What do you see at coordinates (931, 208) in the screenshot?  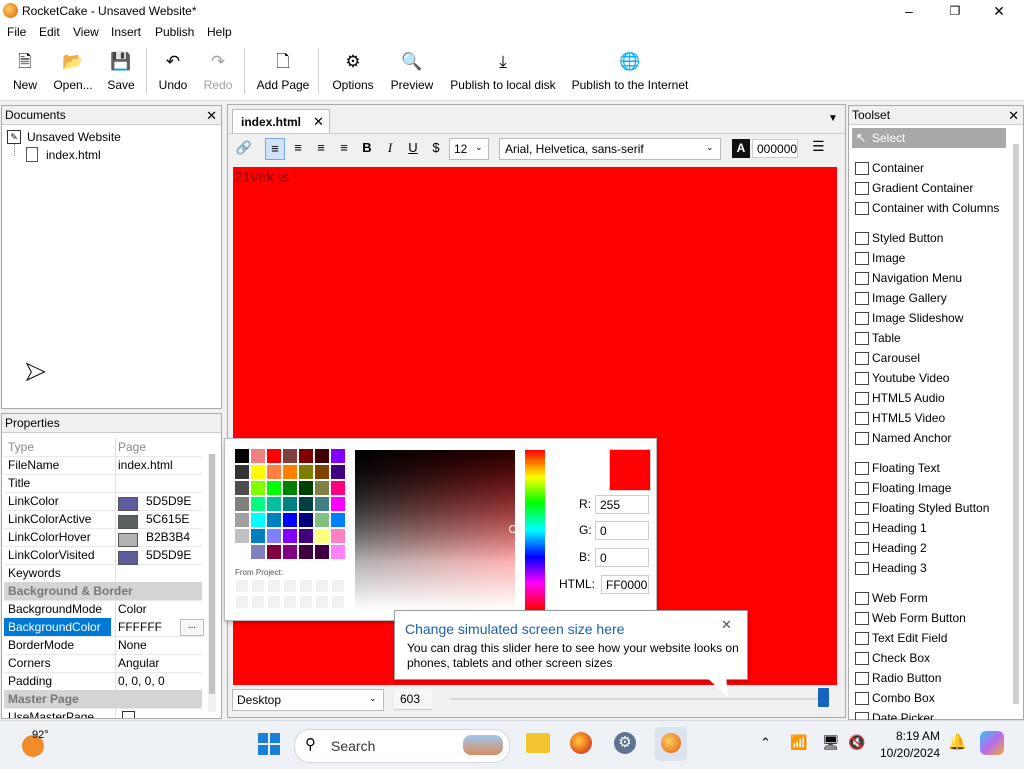 I see `tool-container-with-columns: Container with Columns` at bounding box center [931, 208].